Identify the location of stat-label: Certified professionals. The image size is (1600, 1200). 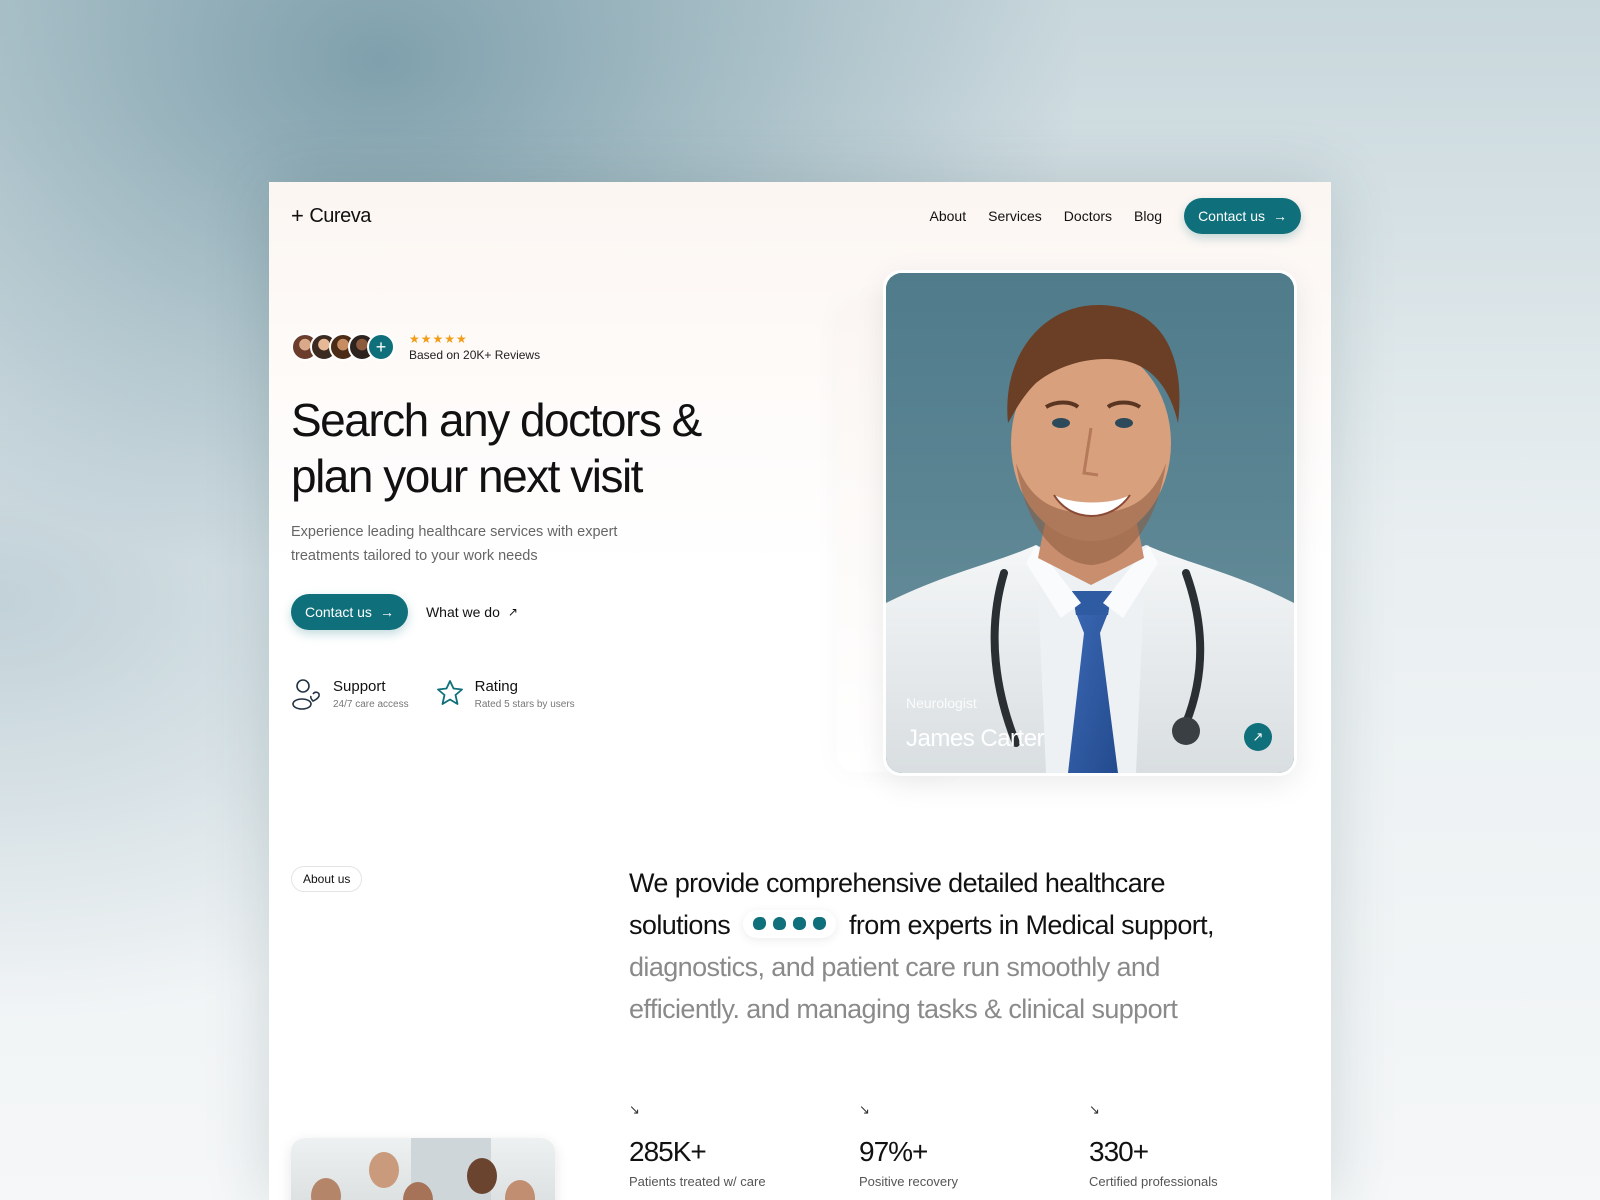
(1153, 1181).